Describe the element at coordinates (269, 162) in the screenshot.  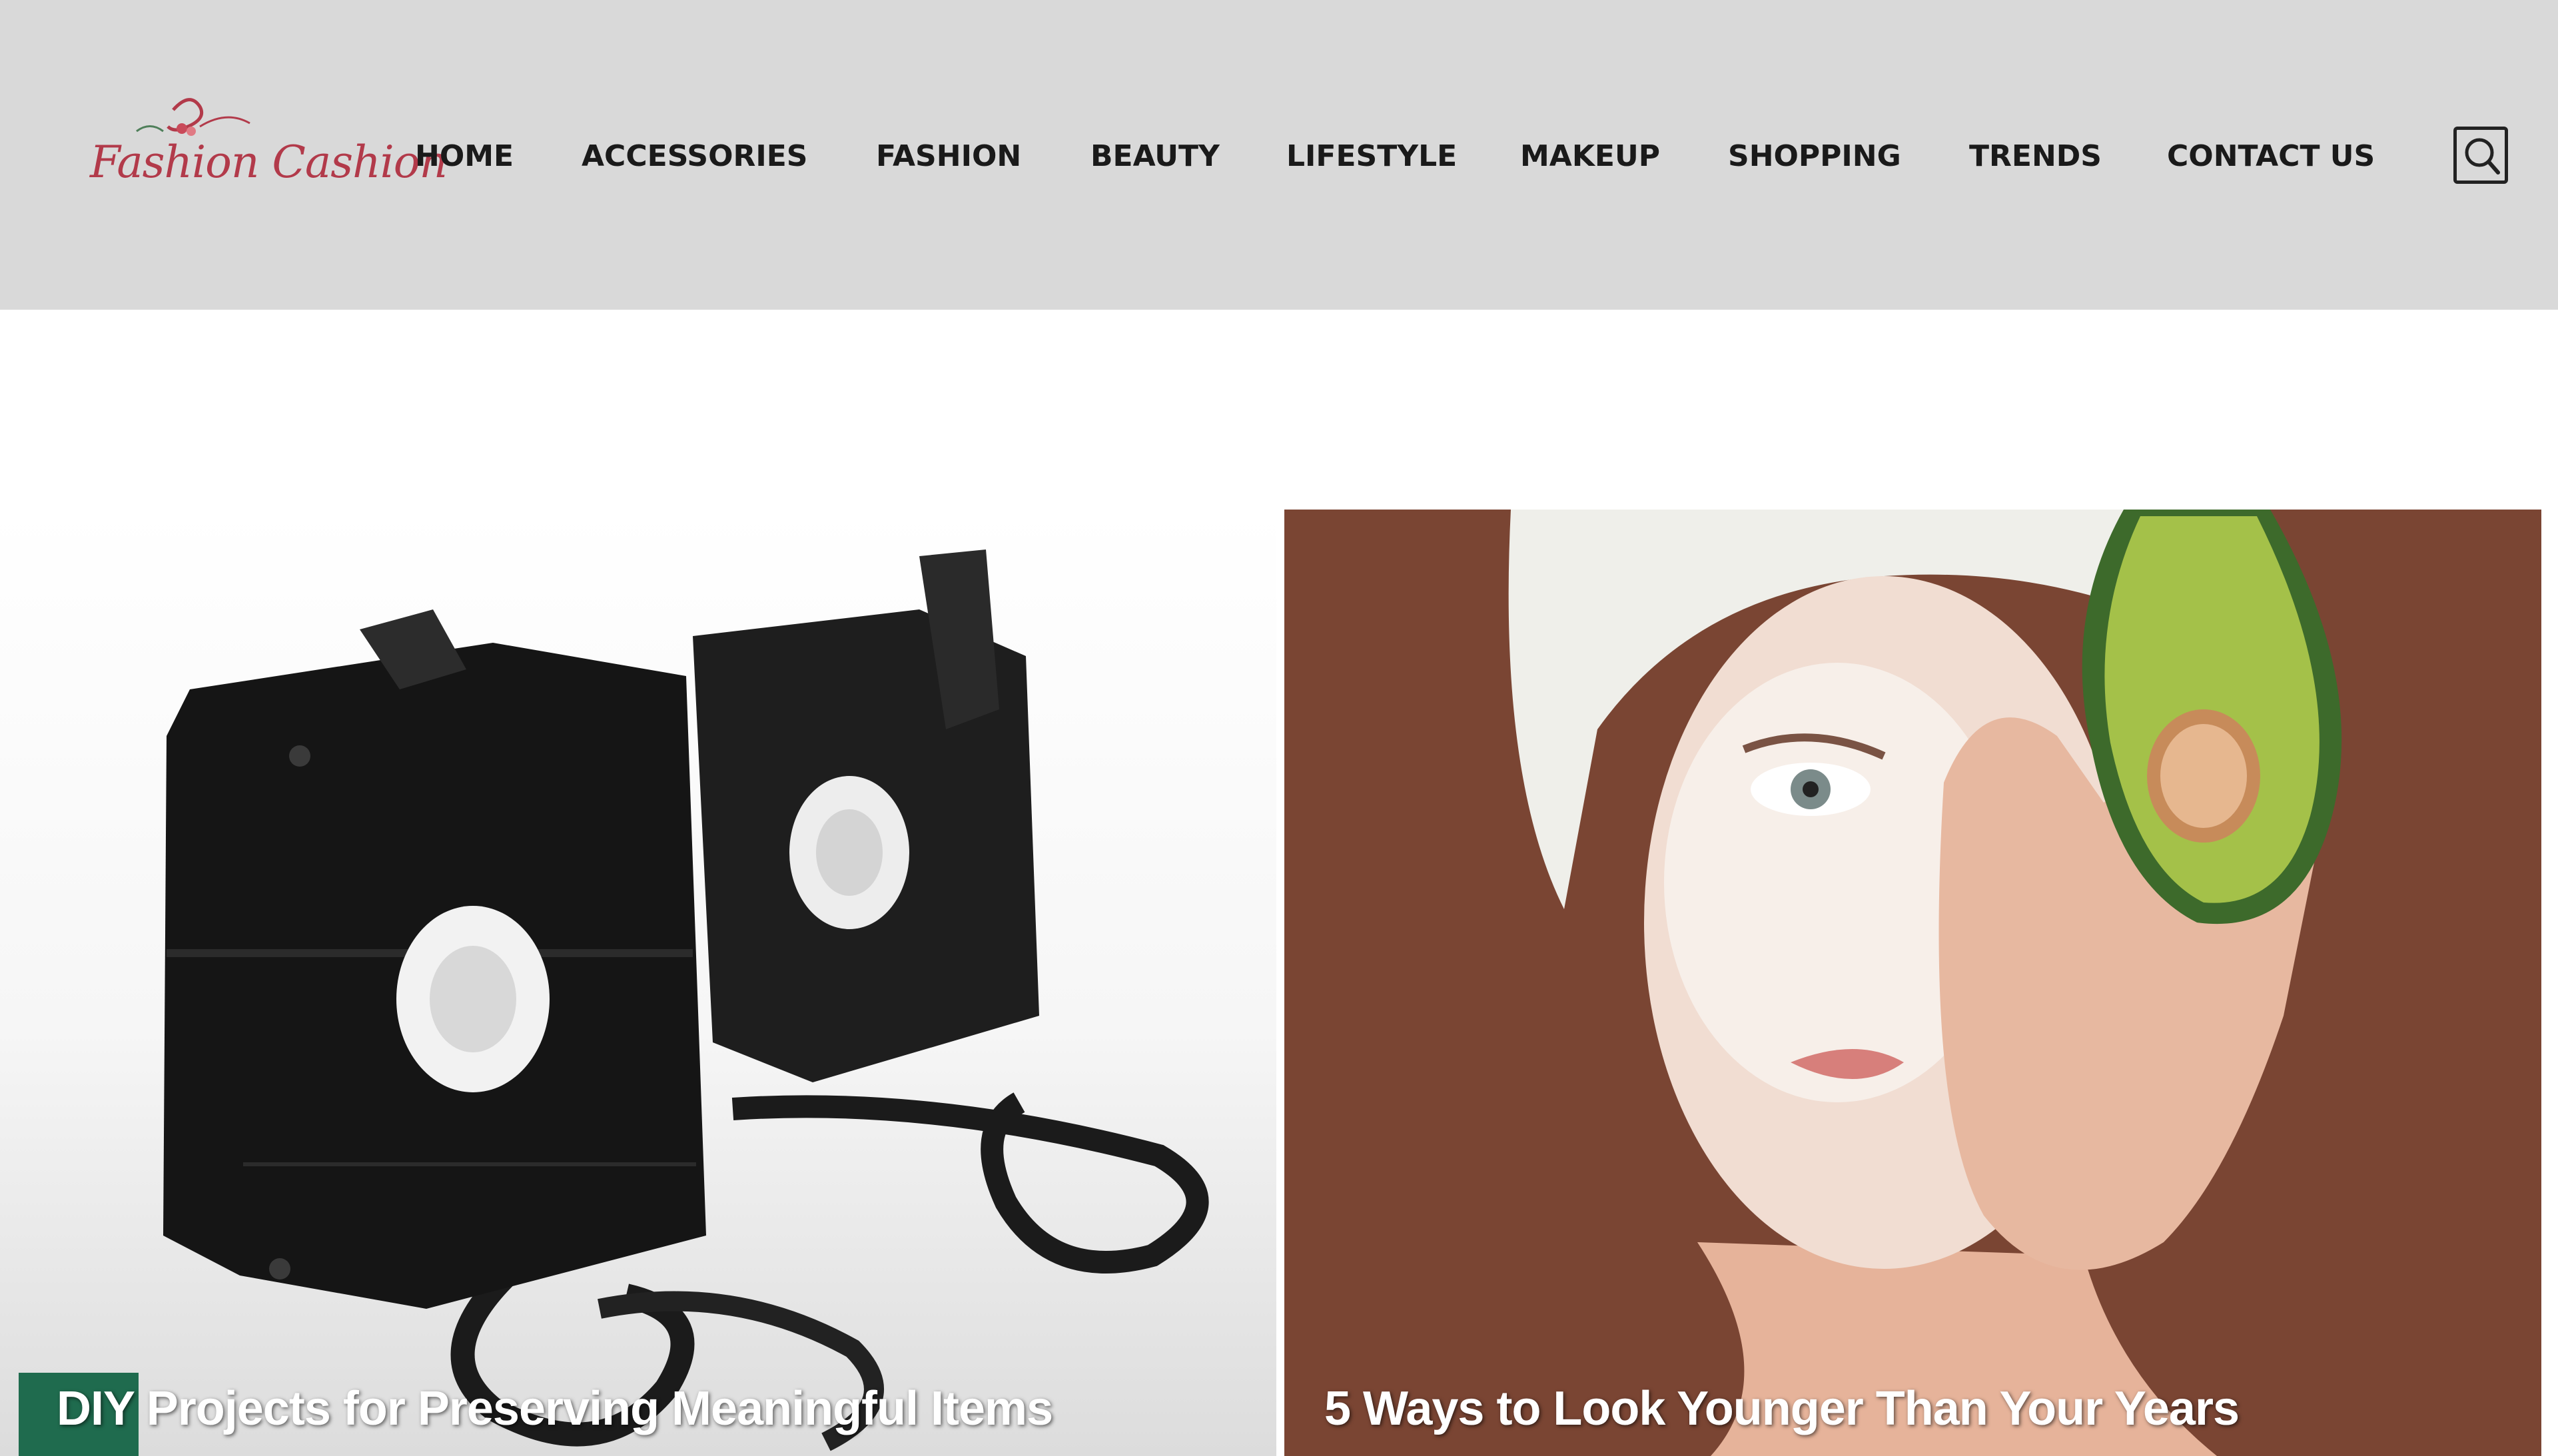
I see `logo-text: Fashion Cashion` at that location.